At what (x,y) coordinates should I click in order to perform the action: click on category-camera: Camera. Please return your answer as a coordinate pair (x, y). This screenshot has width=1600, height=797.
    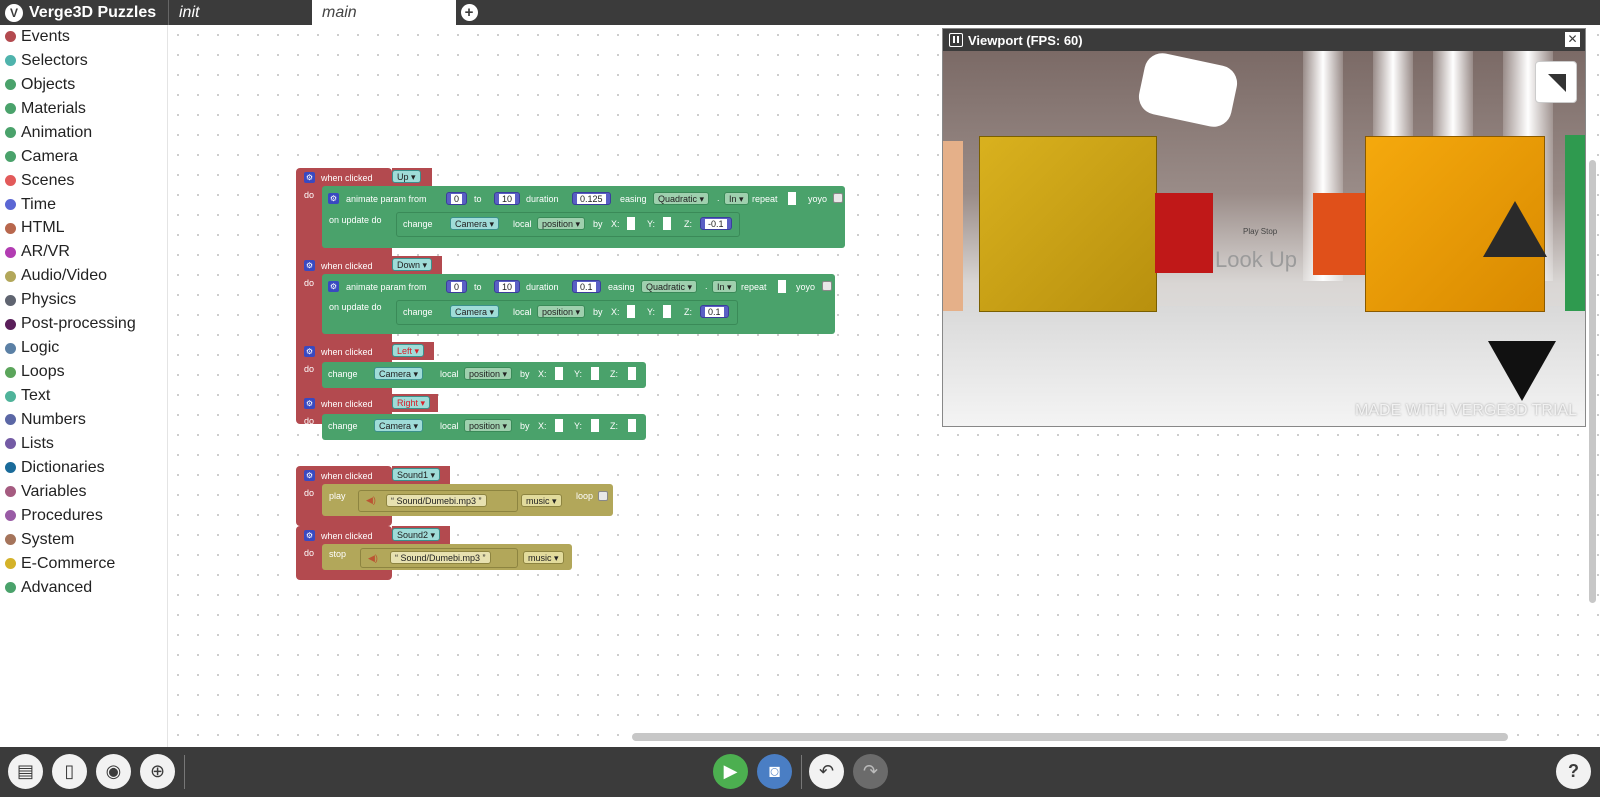
    Looking at the image, I should click on (83, 157).